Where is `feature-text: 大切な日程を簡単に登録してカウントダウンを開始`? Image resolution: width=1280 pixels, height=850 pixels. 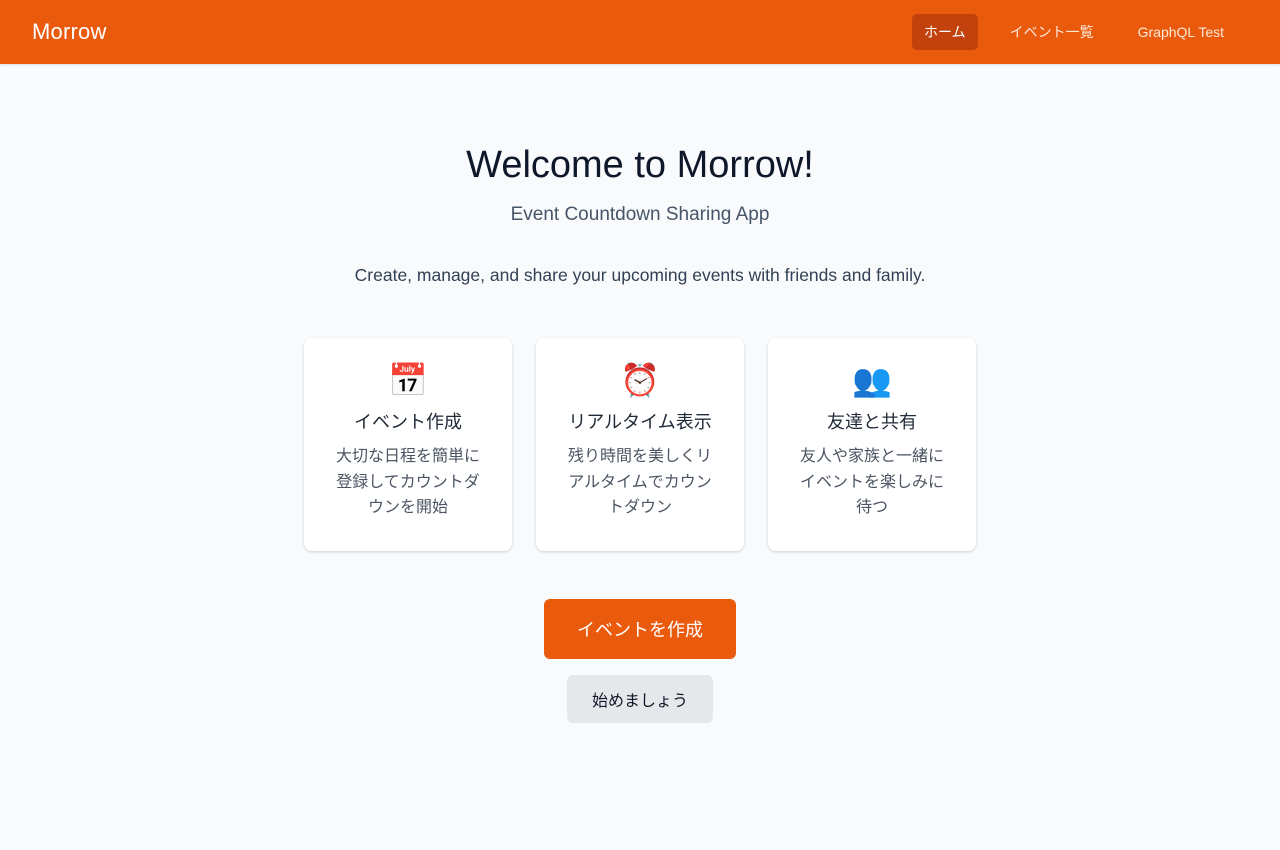
feature-text: 大切な日程を簡単に登録してカウントダウンを開始 is located at coordinates (407, 481).